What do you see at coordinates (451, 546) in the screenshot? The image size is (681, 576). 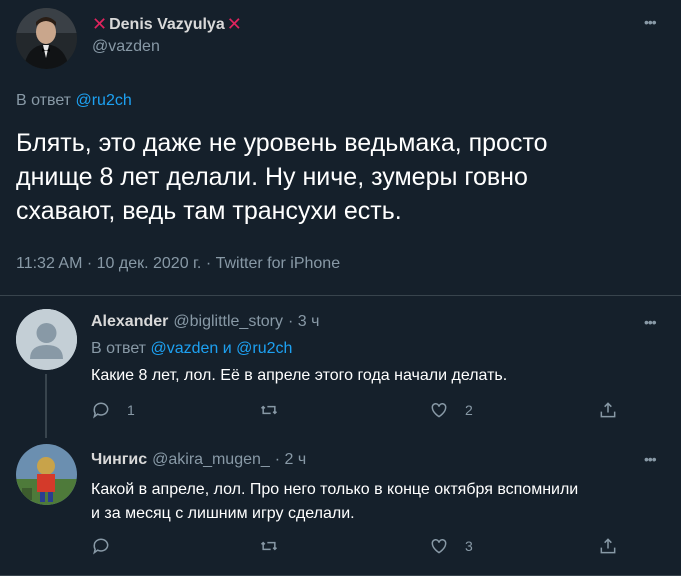 I see `like-button: 3` at bounding box center [451, 546].